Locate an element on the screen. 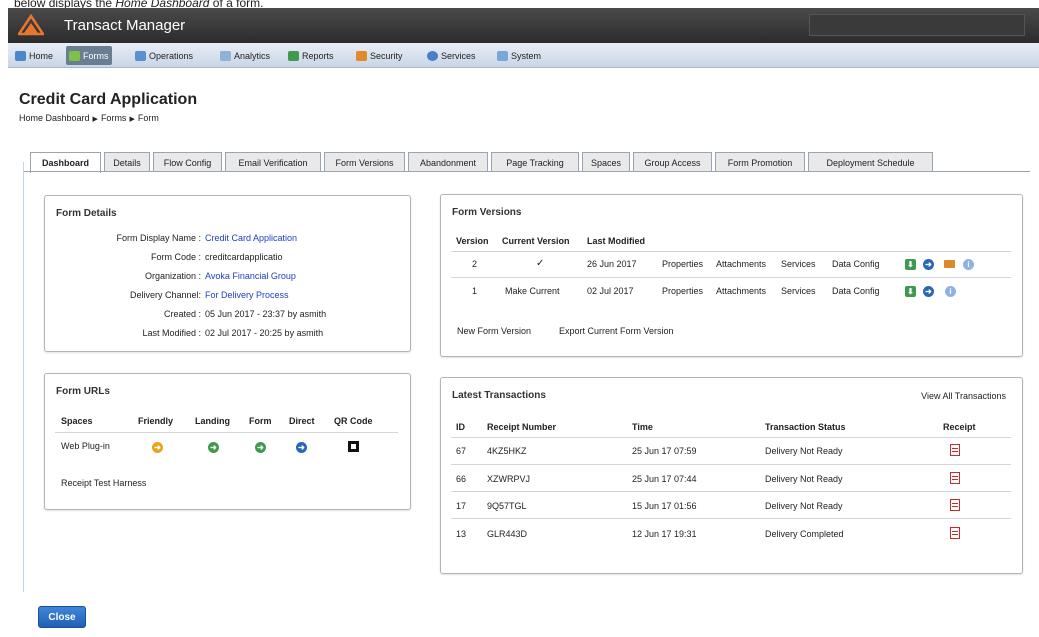 The image size is (1039, 637). nav-reports: Reports is located at coordinates (311, 55).